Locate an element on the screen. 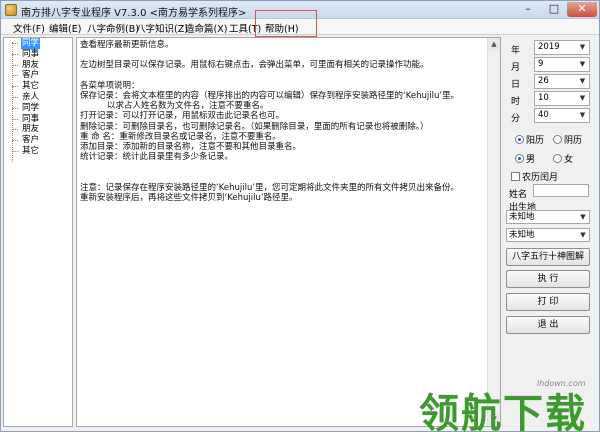 The width and height of the screenshot is (600, 432). menu-file: 文件(F) is located at coordinates (29, 28).